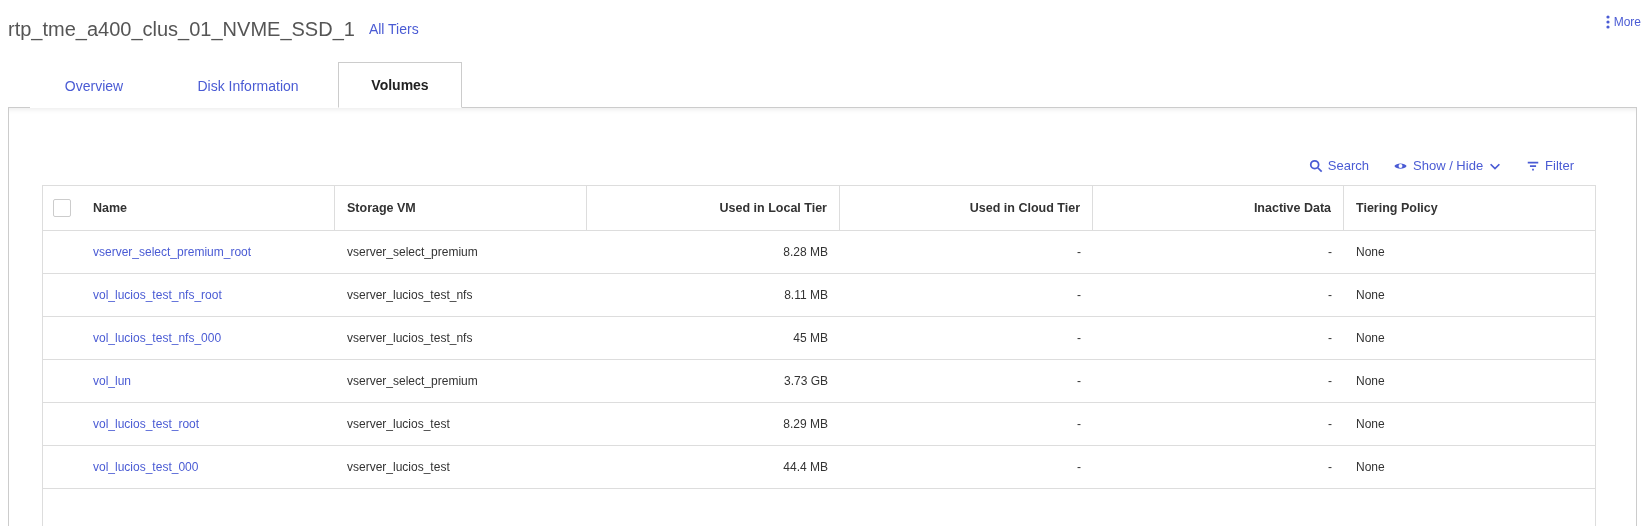  I want to click on table-cell: 8.28 MB, so click(805, 252).